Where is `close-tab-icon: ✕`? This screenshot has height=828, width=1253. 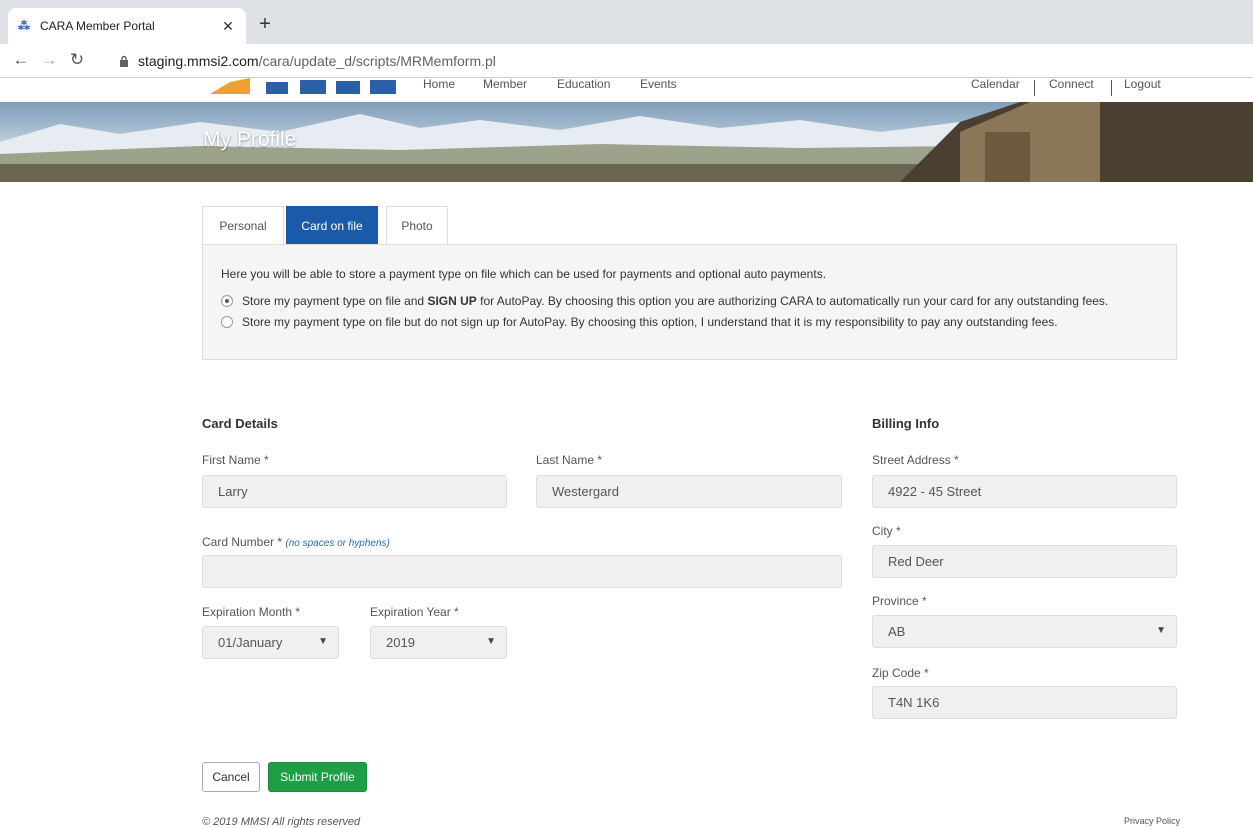
close-tab-icon: ✕ is located at coordinates (228, 26).